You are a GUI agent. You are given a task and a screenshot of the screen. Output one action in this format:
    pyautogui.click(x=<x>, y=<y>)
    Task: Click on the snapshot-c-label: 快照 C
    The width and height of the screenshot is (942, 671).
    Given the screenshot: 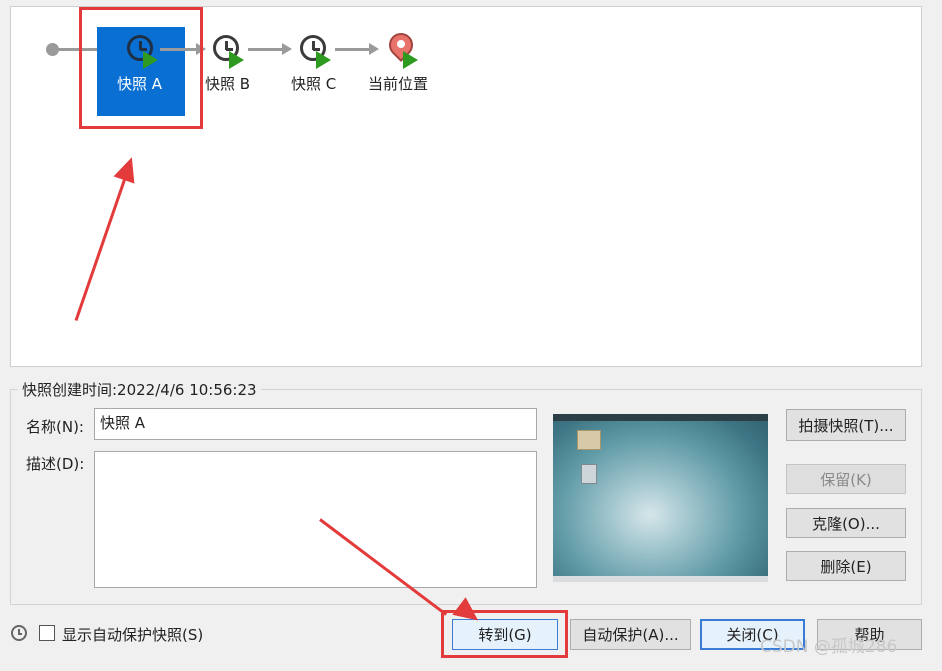 What is the action you would take?
    pyautogui.click(x=313, y=83)
    